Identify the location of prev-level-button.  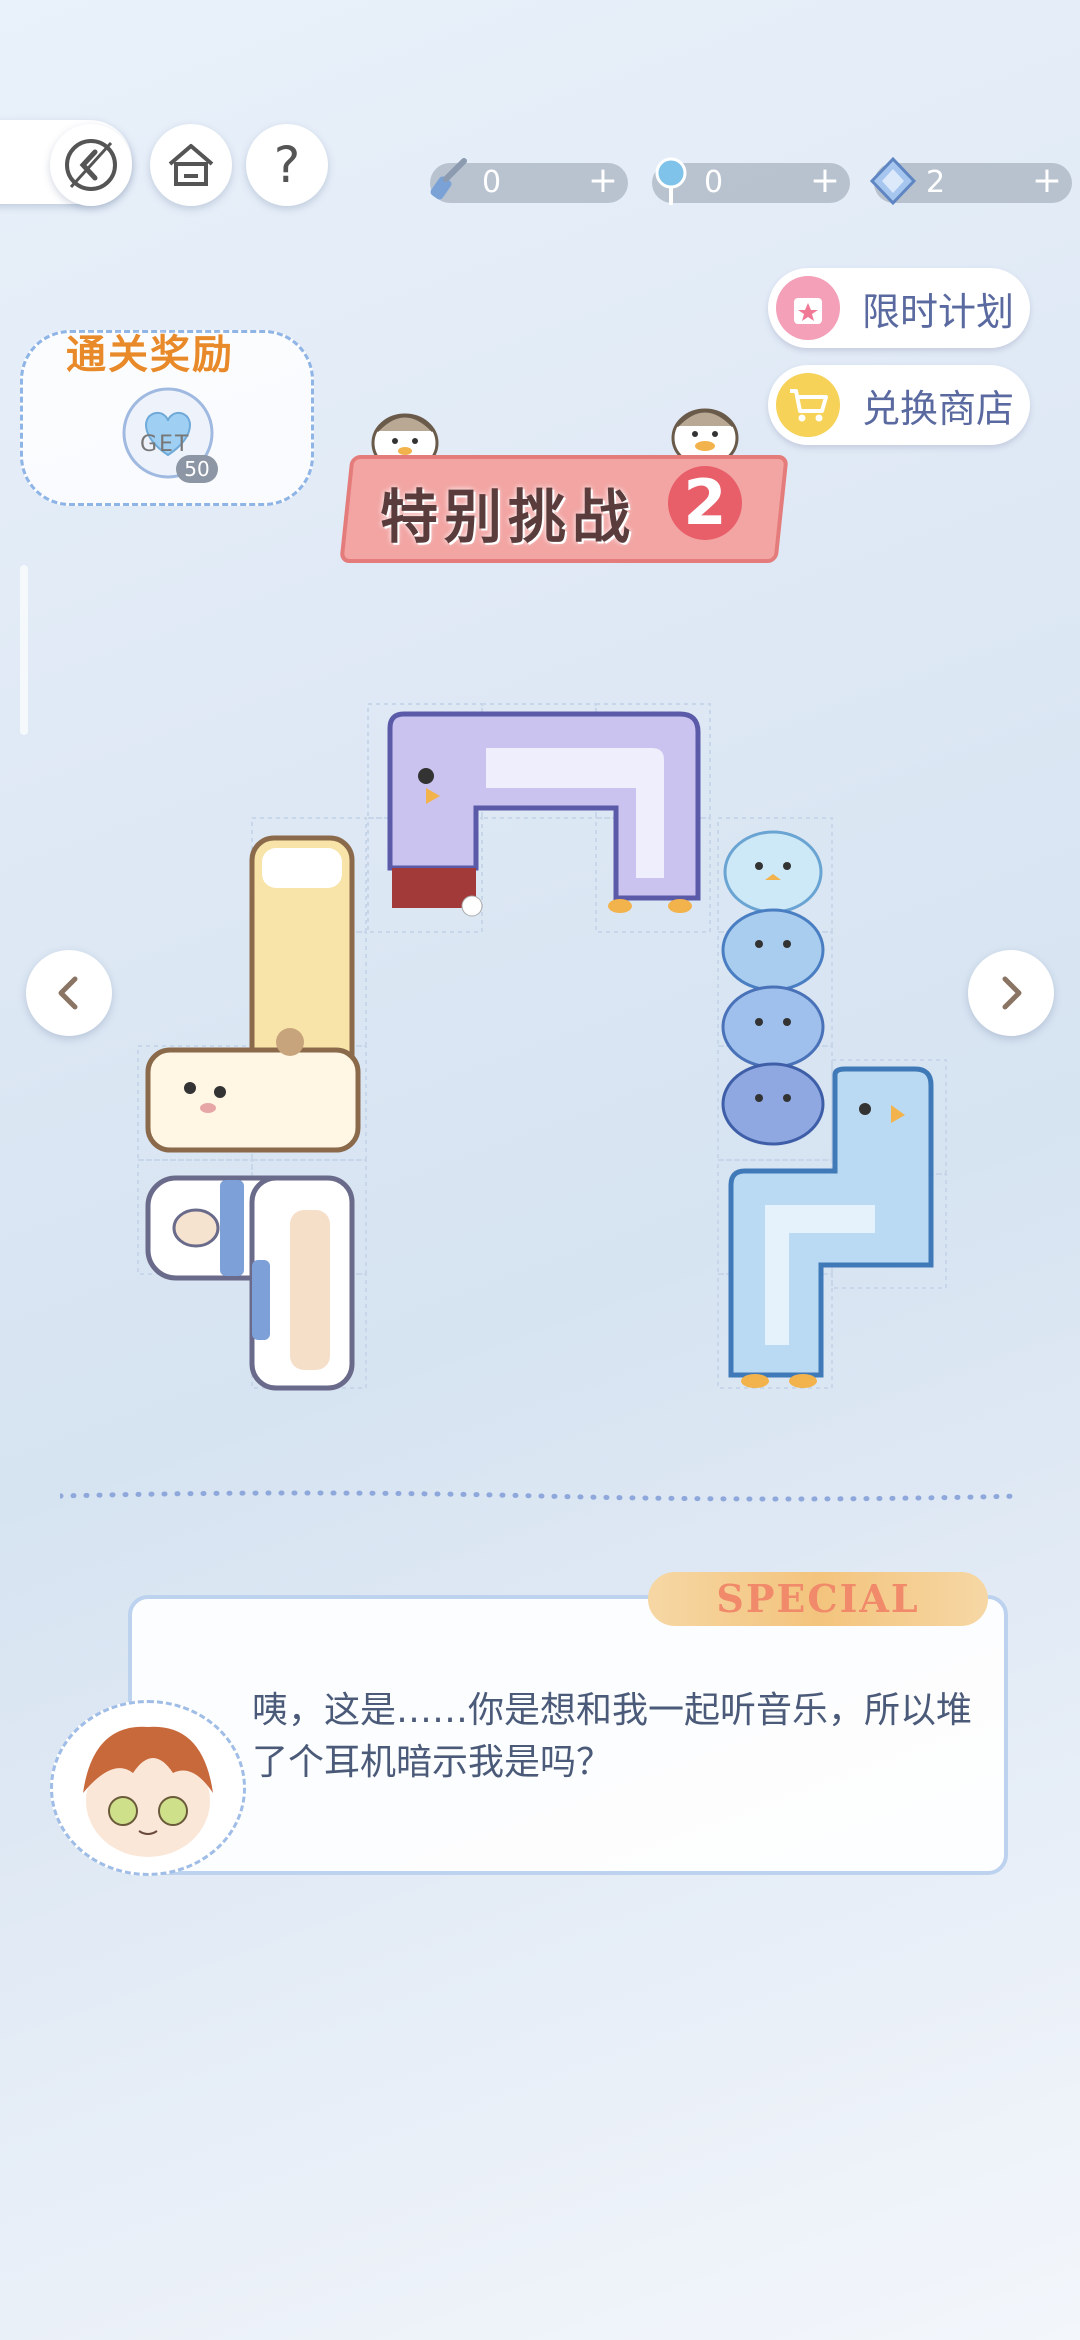
(69, 993).